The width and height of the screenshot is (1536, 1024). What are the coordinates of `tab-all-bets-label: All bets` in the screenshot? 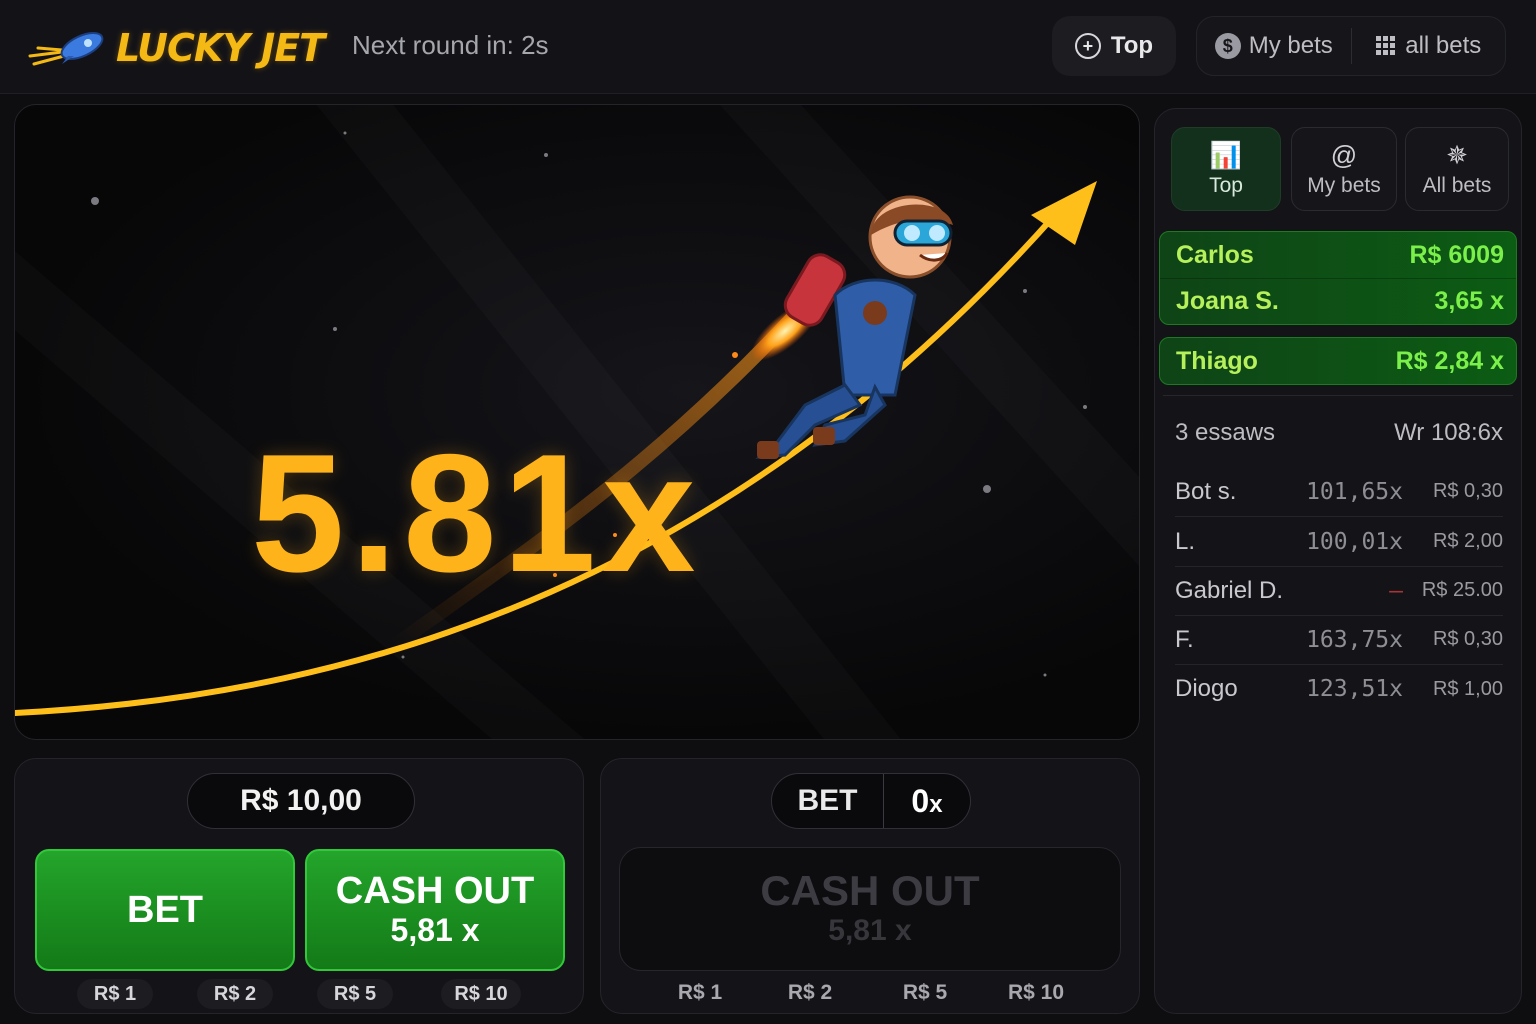 It's located at (1457, 185).